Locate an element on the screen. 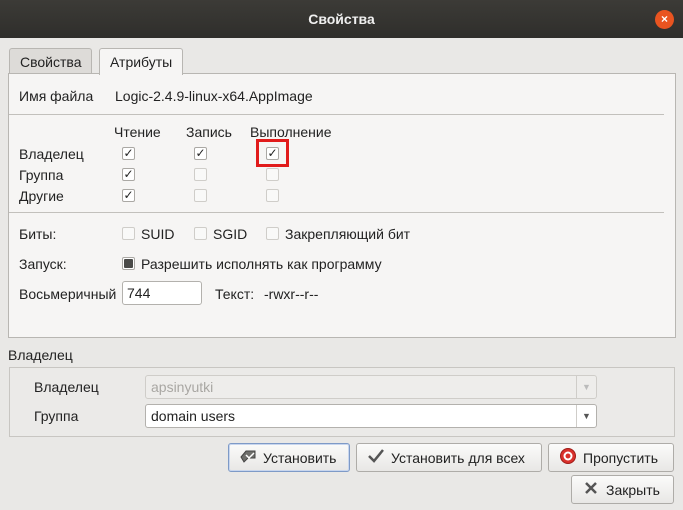  others-write-checkbox is located at coordinates (200, 195).